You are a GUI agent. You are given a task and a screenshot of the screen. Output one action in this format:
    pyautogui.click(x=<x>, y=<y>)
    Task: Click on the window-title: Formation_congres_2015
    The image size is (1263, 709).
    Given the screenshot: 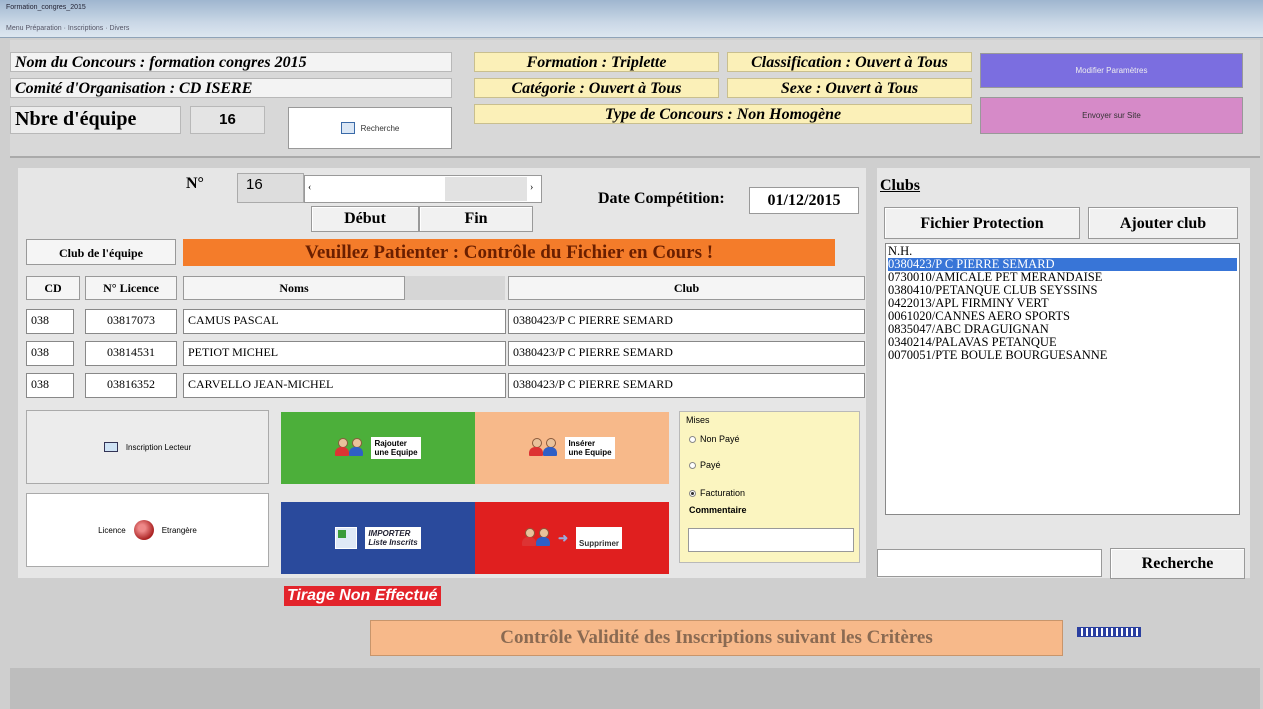 What is the action you would take?
    pyautogui.click(x=46, y=7)
    